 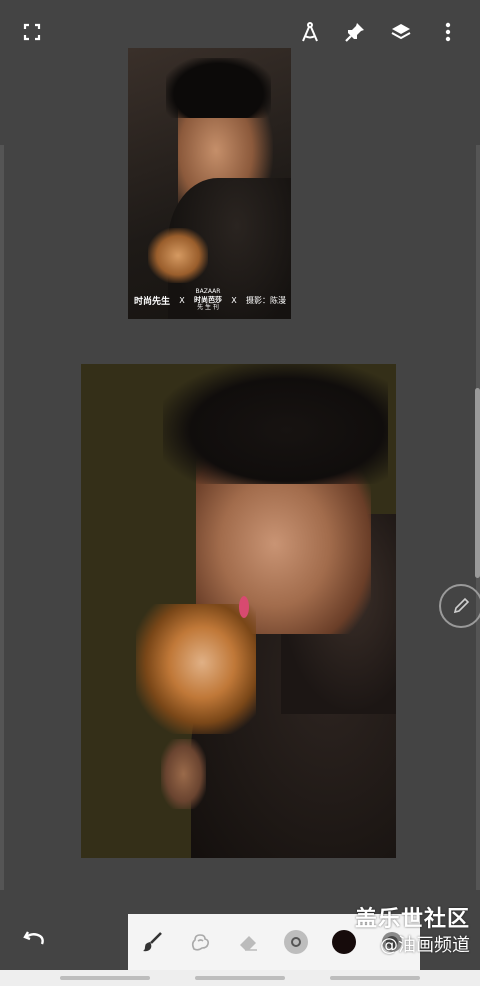 I want to click on smudge-icon, so click(x=200, y=942).